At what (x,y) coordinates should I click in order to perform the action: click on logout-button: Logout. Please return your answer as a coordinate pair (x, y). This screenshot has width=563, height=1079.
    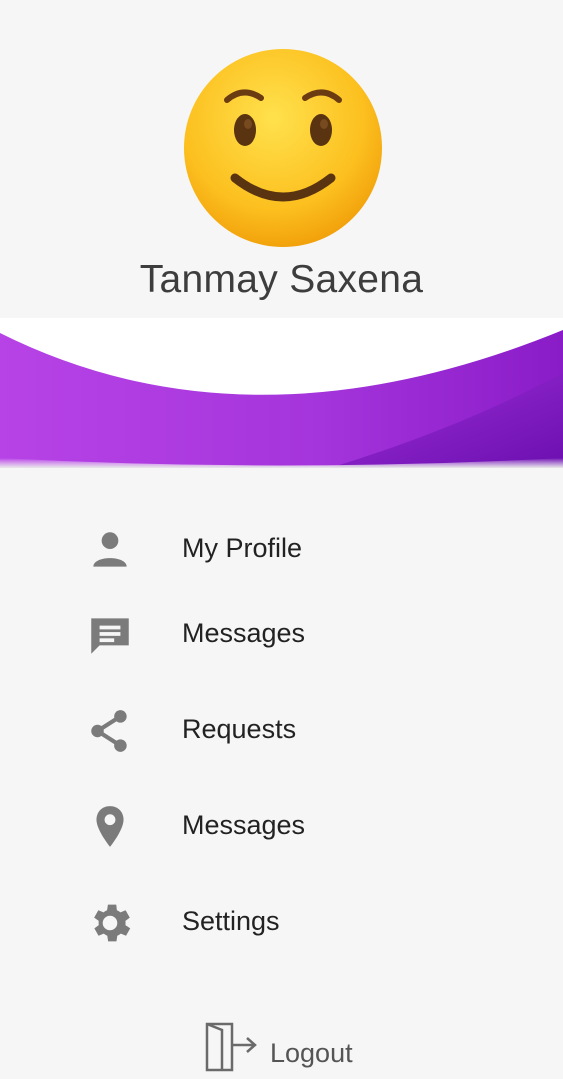
    Looking at the image, I should click on (290, 1049).